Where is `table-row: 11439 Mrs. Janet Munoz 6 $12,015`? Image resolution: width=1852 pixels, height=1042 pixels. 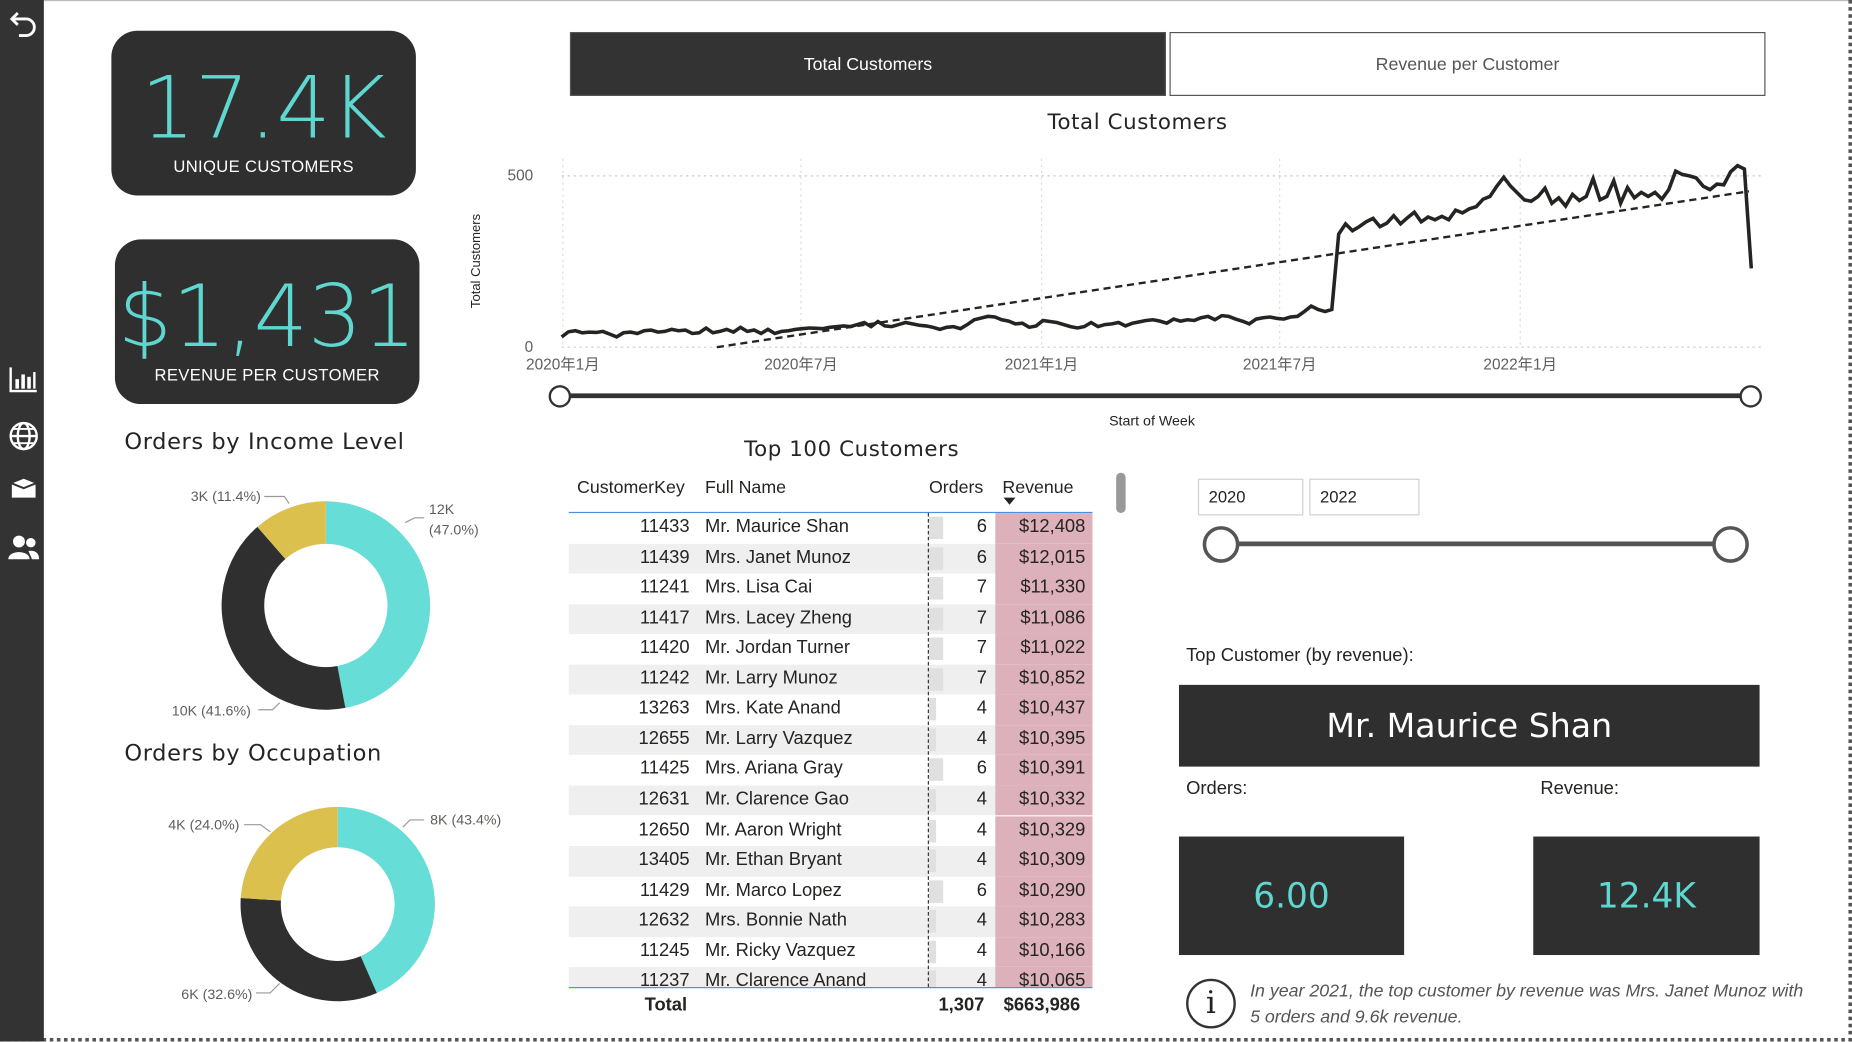
table-row: 11439 Mrs. Janet Munoz 6 $12,015 is located at coordinates (830, 558).